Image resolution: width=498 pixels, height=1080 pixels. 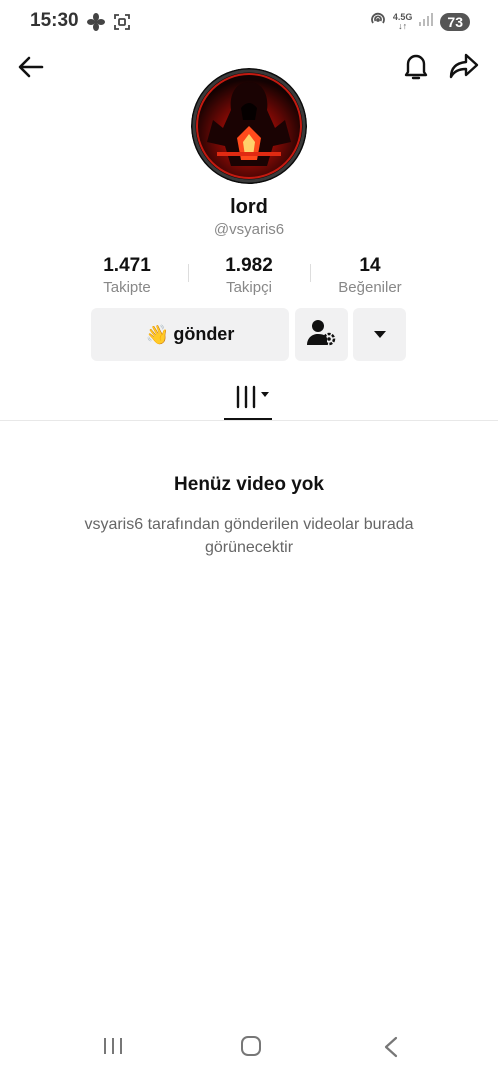 I want to click on tab-divider, so click(x=249, y=420).